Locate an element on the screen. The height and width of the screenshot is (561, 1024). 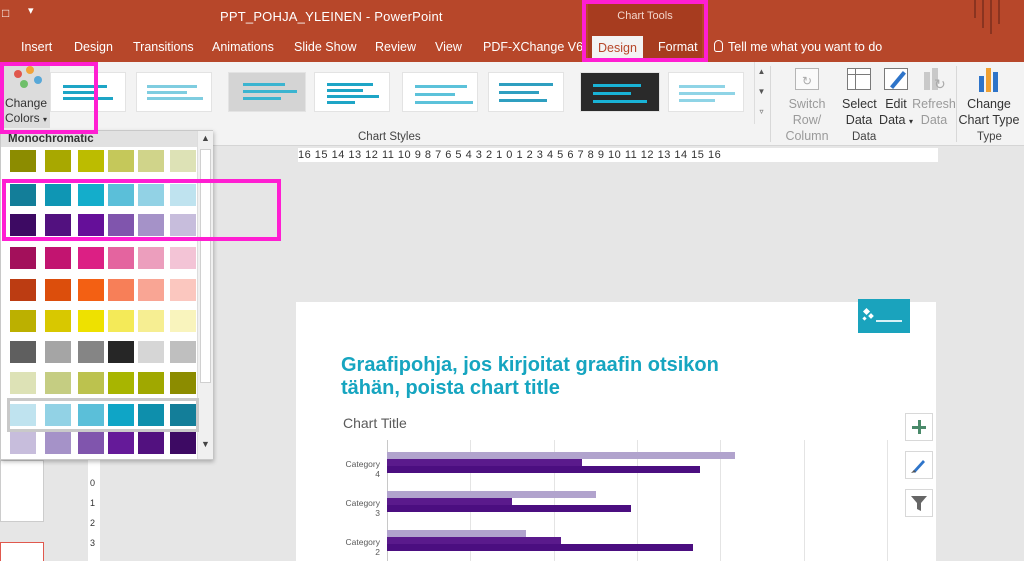
refresh-data-button: ↻ Refresh Data is located at coordinates (934, 97).